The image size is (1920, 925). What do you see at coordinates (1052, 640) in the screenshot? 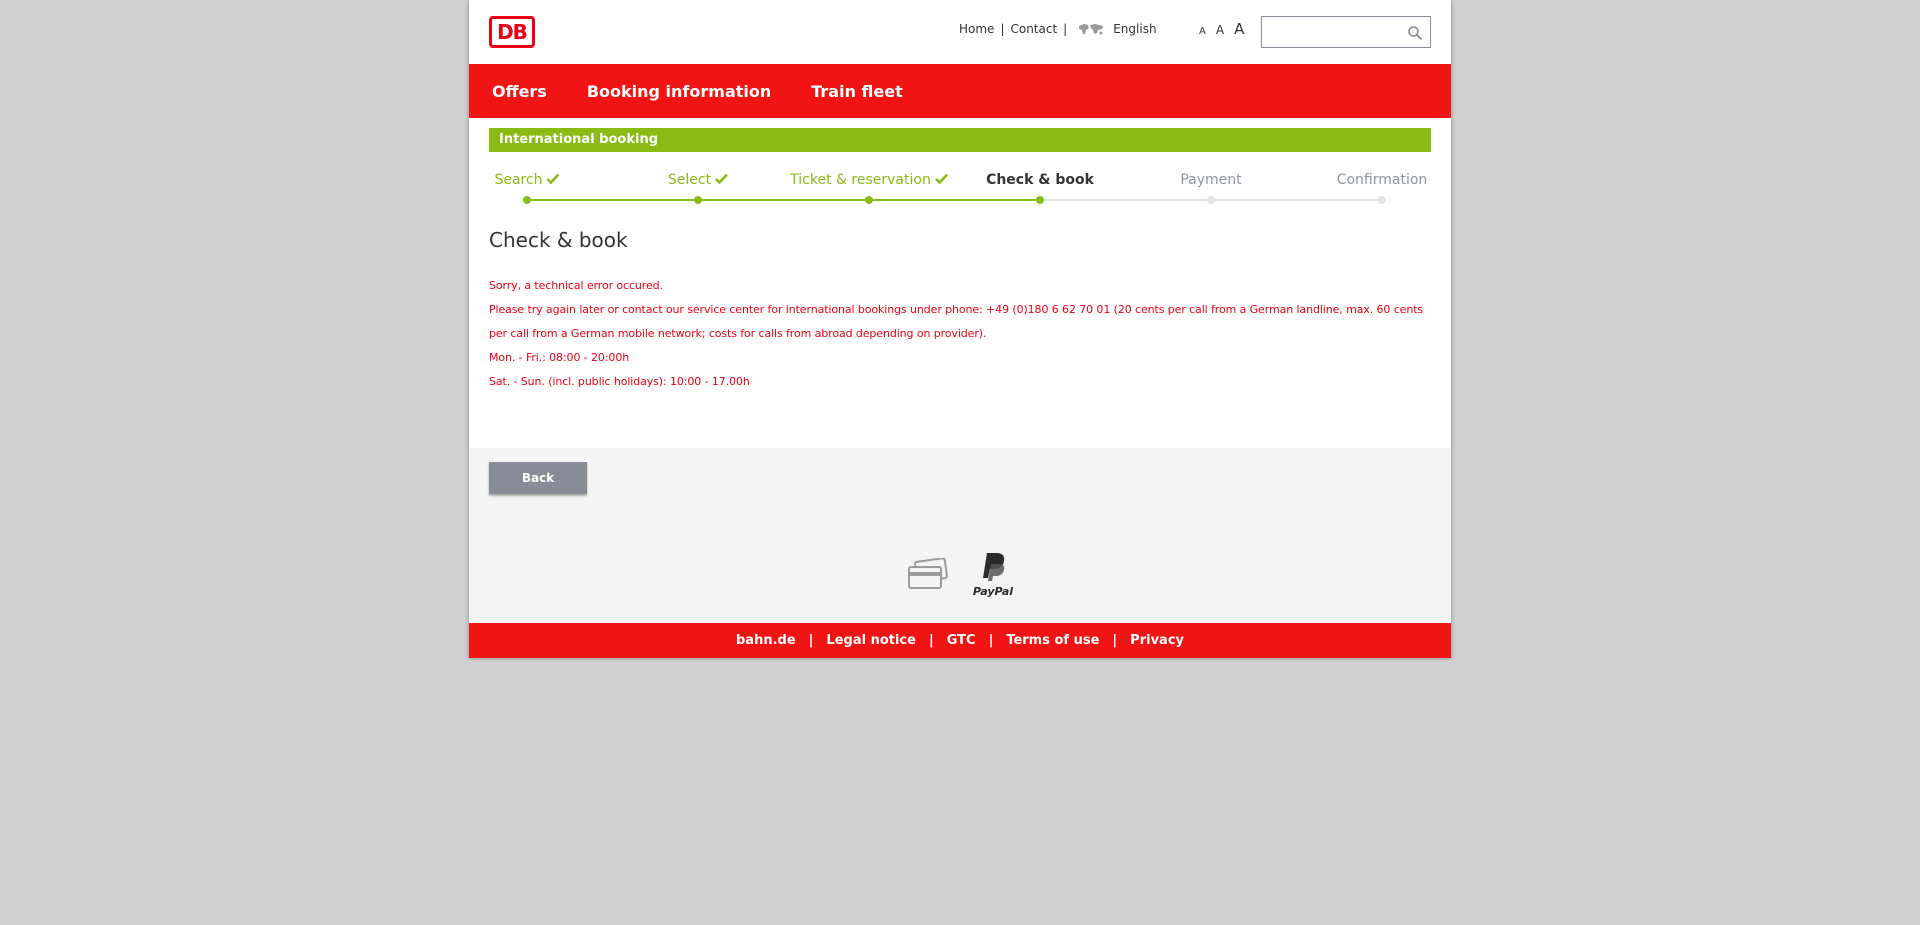
I see `footer-link-terms-of-use: Terms of use` at bounding box center [1052, 640].